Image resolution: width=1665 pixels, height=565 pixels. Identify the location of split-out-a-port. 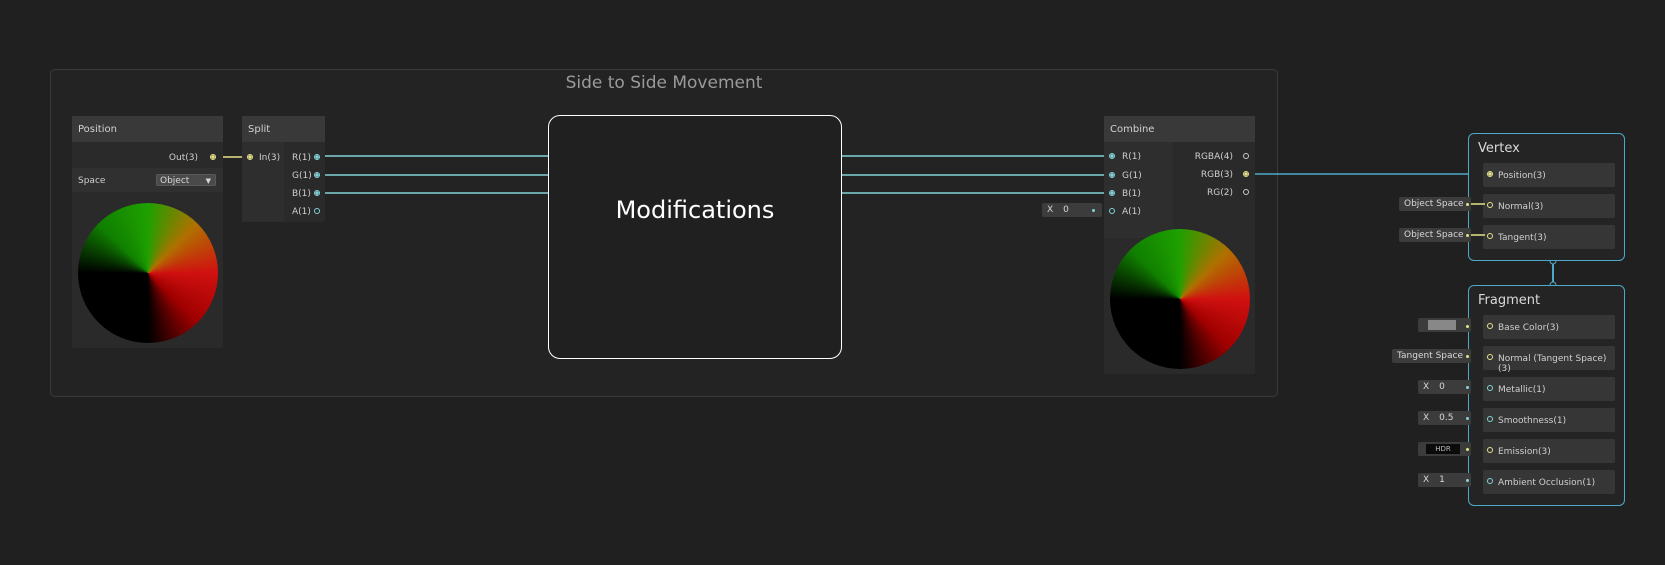
(317, 211).